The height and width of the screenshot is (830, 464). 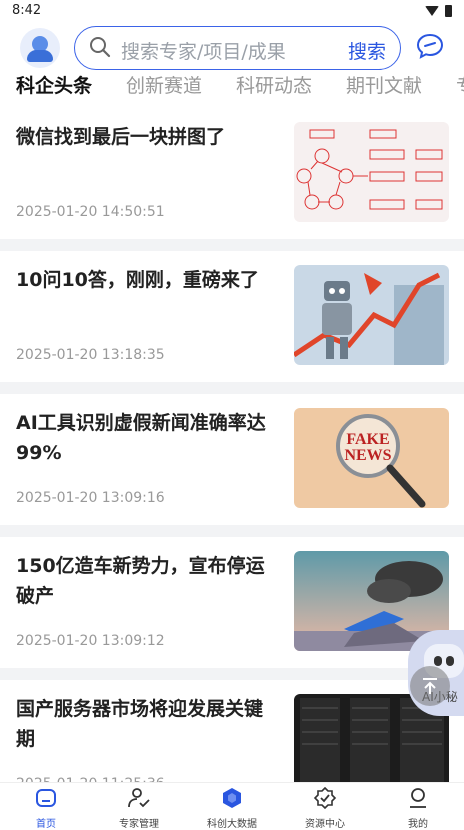 I want to click on nav-home: 首页, so click(x=46, y=808).